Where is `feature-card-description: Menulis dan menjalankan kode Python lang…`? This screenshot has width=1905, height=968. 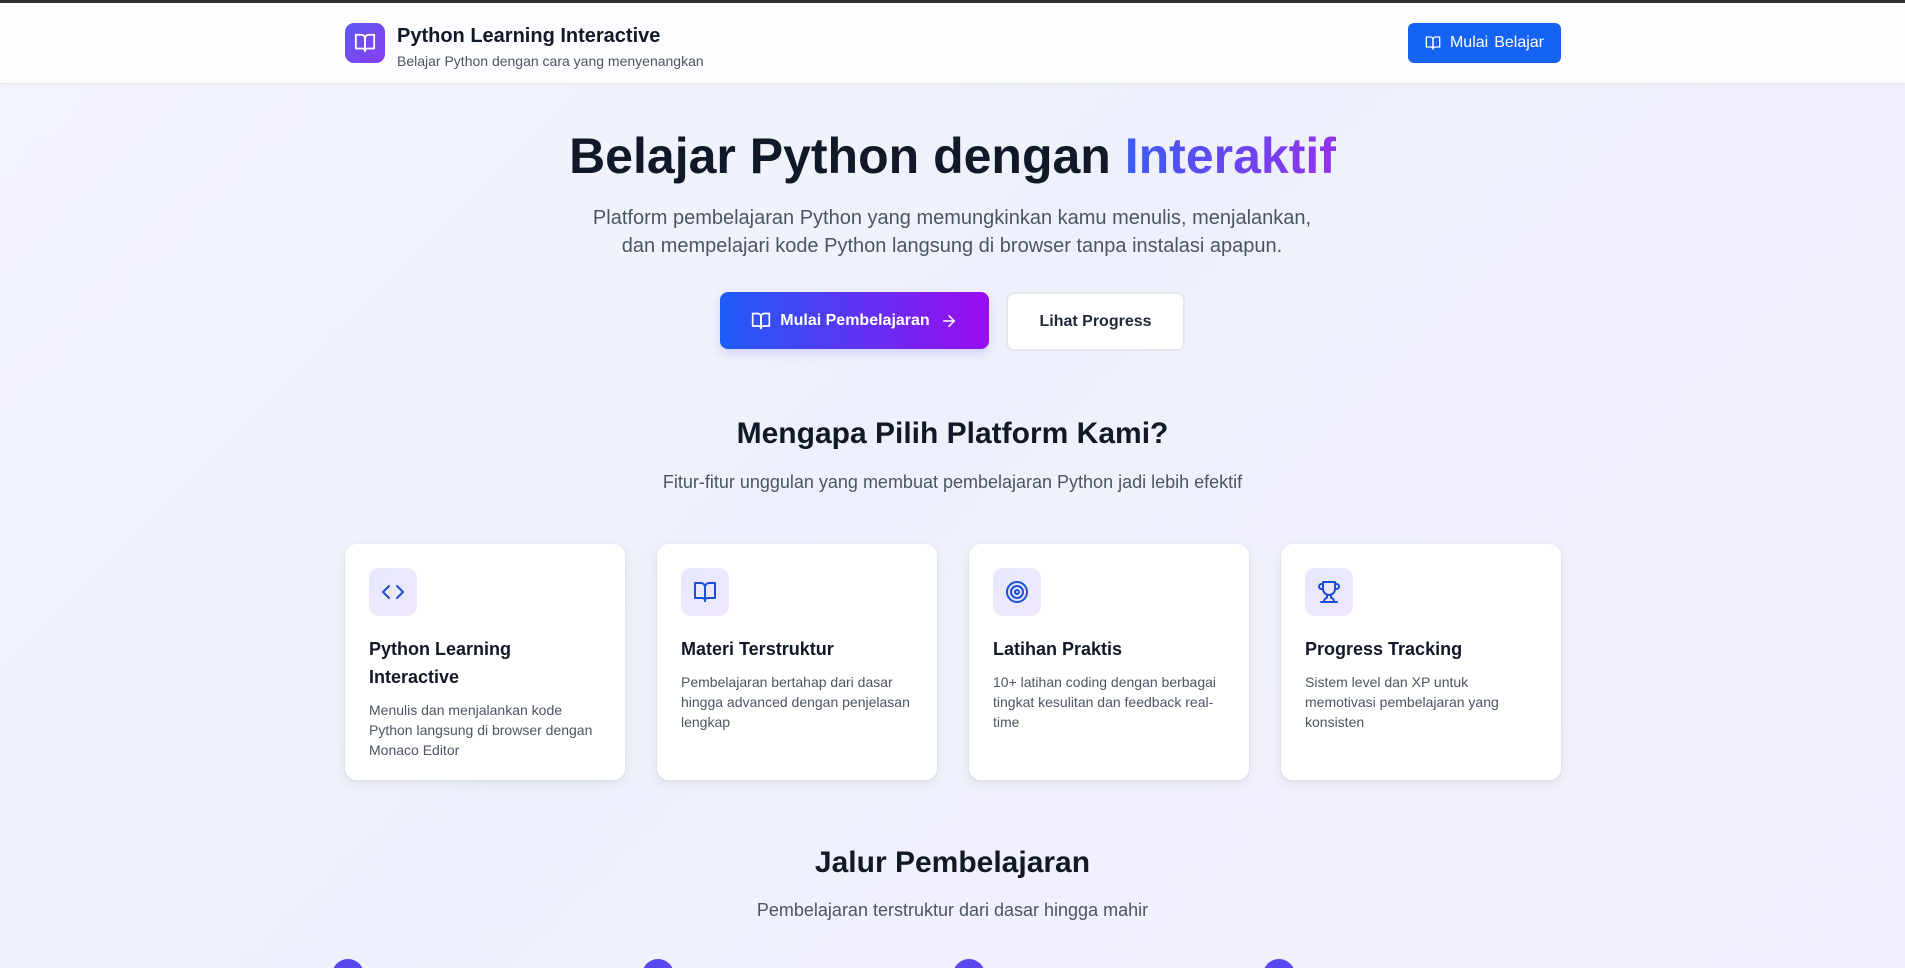
feature-card-description: Menulis dan menjalankan kode Python lang… is located at coordinates (481, 730).